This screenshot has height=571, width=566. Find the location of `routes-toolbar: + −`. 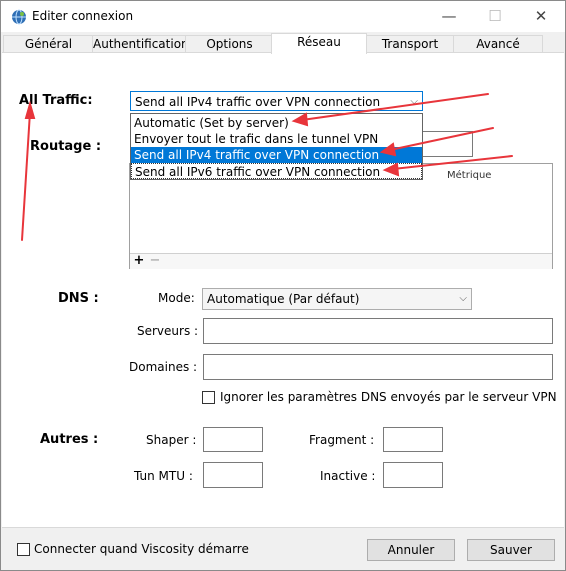

routes-toolbar: + − is located at coordinates (341, 261).